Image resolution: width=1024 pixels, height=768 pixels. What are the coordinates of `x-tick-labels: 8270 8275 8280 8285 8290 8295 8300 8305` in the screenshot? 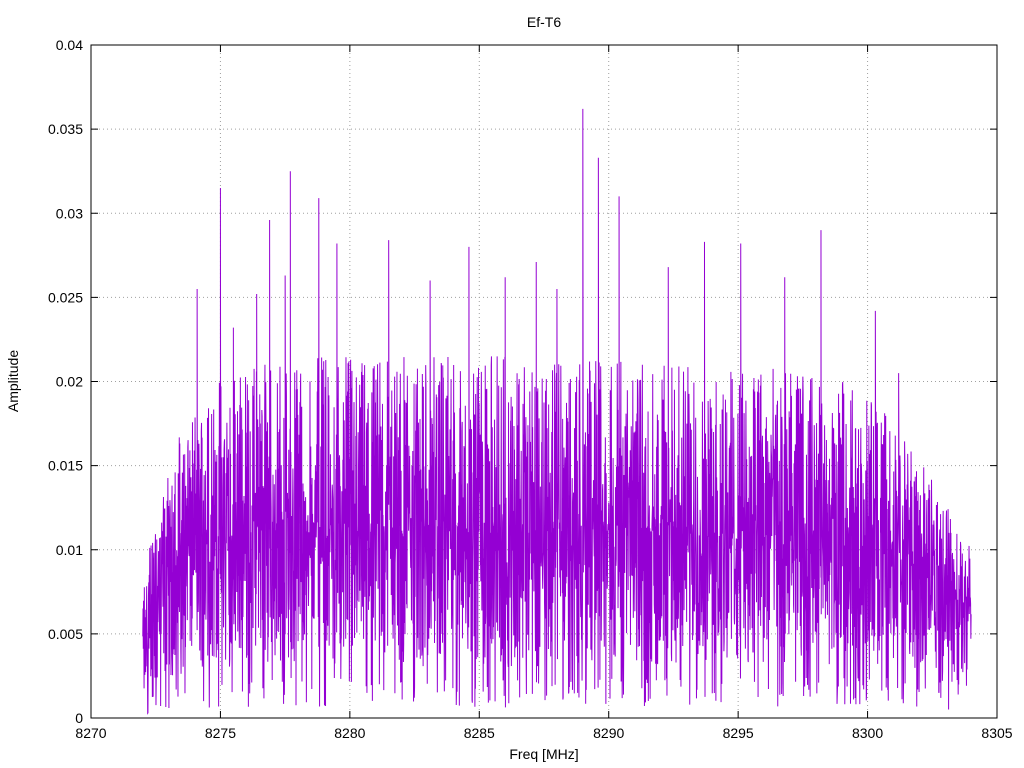 It's located at (543, 733).